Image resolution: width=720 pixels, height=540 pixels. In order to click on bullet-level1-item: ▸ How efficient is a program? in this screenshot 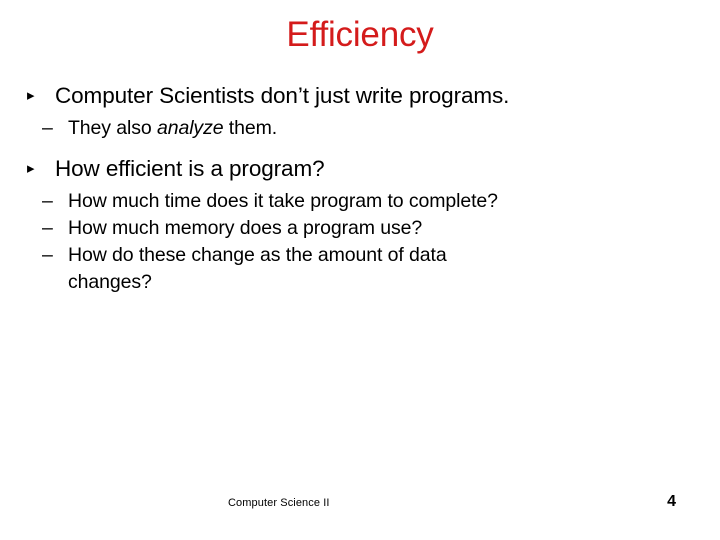, I will do `click(366, 168)`.